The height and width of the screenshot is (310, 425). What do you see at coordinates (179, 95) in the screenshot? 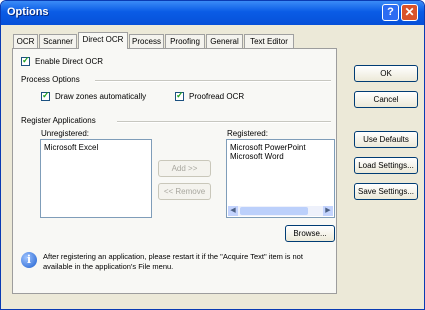
I see `proofread-ocr-checkbox` at bounding box center [179, 95].